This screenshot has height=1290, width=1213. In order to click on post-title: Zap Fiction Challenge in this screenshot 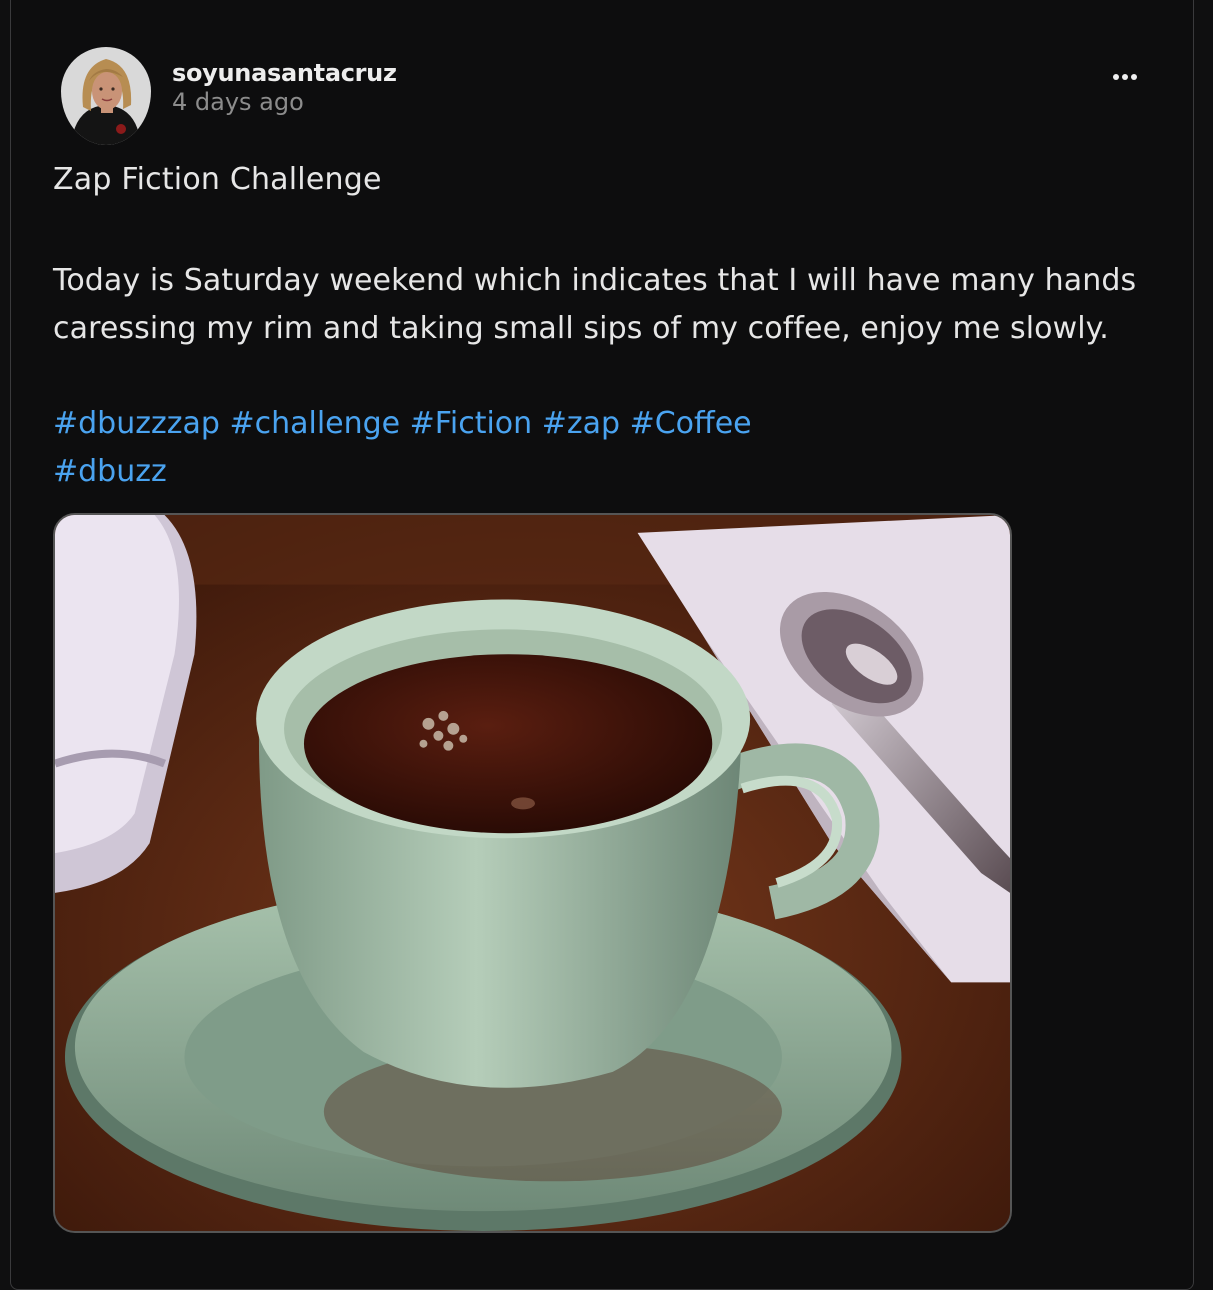, I will do `click(217, 179)`.